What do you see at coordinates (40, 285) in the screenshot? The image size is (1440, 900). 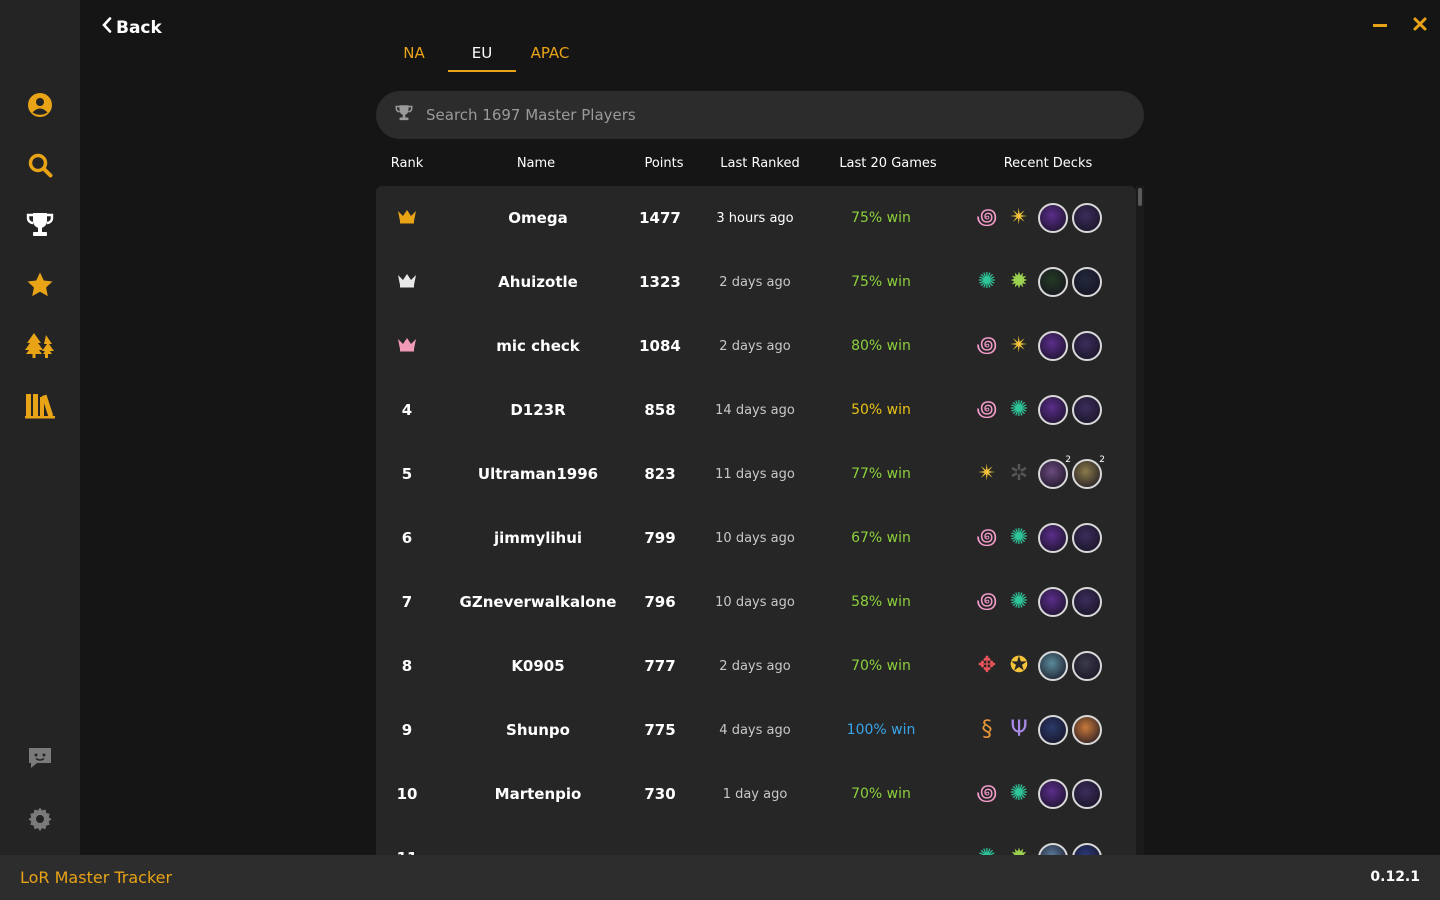 I see `star-icon` at bounding box center [40, 285].